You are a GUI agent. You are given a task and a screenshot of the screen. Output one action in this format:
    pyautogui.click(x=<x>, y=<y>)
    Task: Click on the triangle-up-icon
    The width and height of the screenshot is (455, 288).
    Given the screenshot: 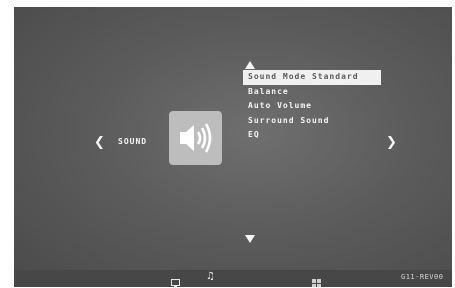 What is the action you would take?
    pyautogui.click(x=250, y=65)
    